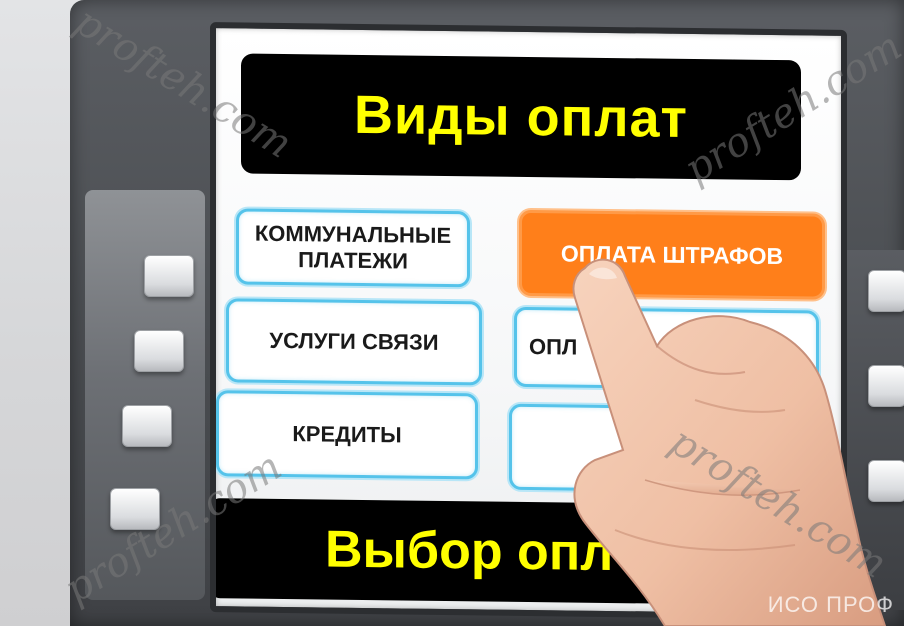  What do you see at coordinates (672, 254) in the screenshot?
I see `fines-button: ОПЛАТА ШТРАФОВ` at bounding box center [672, 254].